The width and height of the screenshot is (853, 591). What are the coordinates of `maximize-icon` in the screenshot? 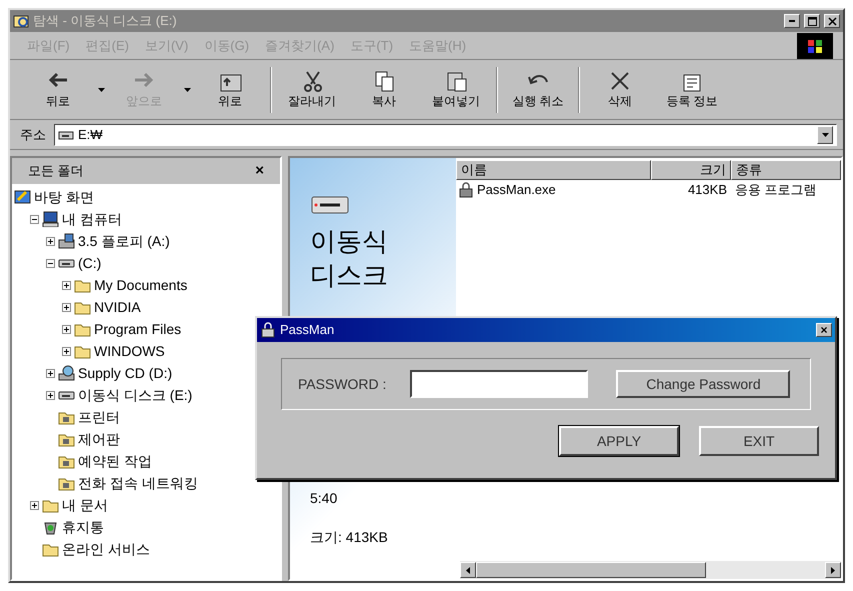 It's located at (812, 21).